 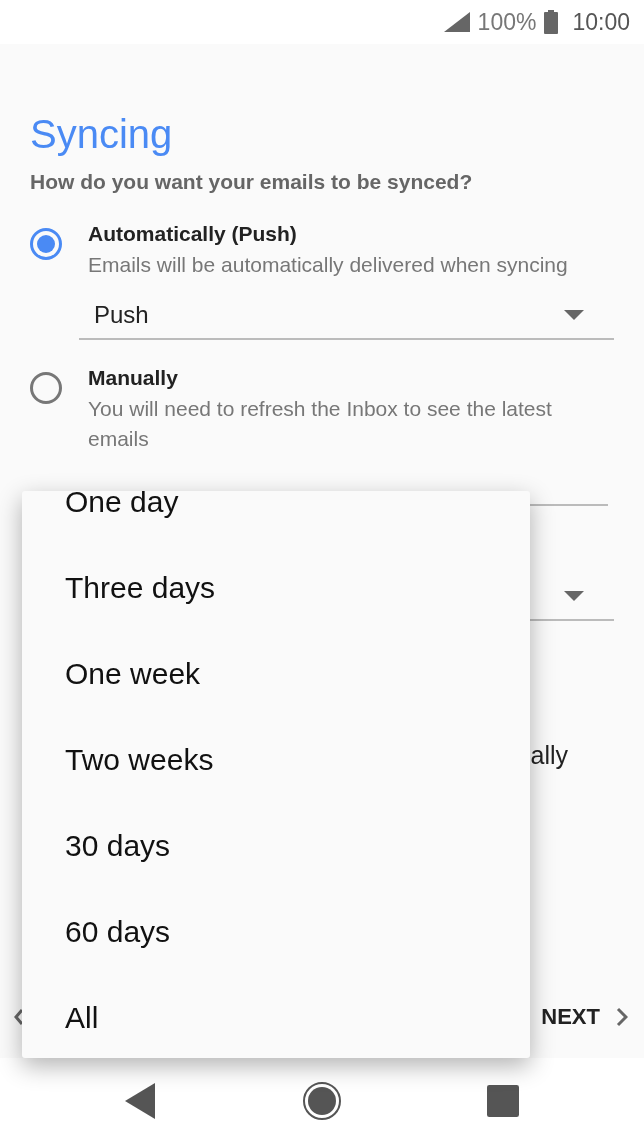 What do you see at coordinates (276, 674) in the screenshot?
I see `menu-item: One week` at bounding box center [276, 674].